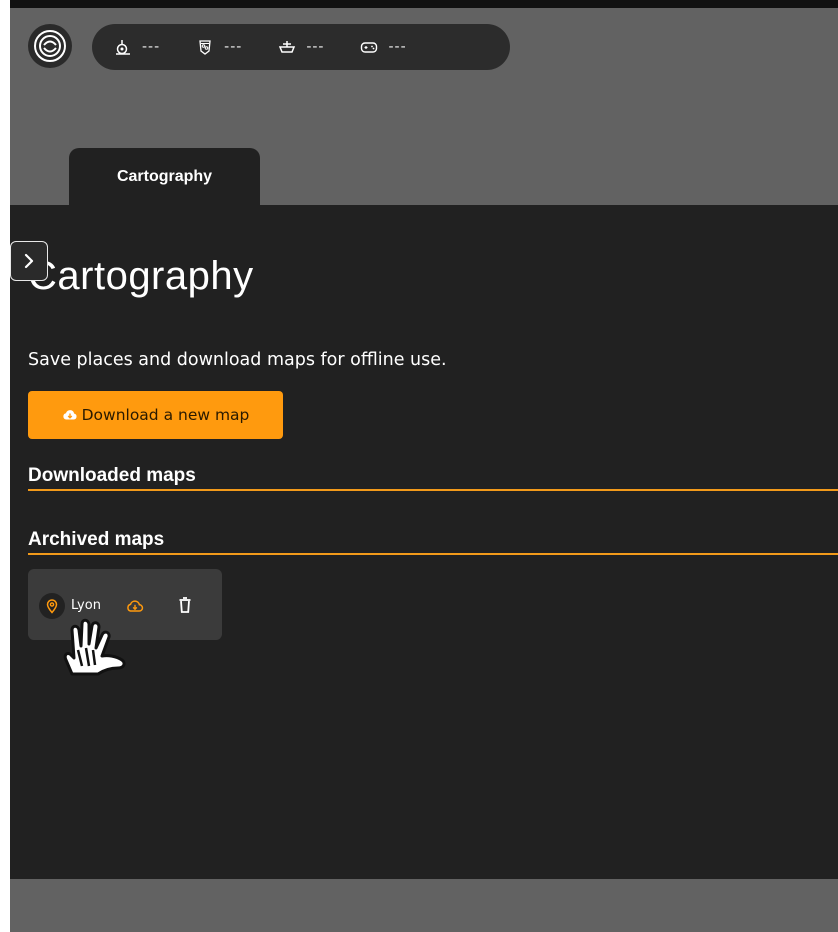  Describe the element at coordinates (151, 47) in the screenshot. I see `status-gps-value: ---` at that location.